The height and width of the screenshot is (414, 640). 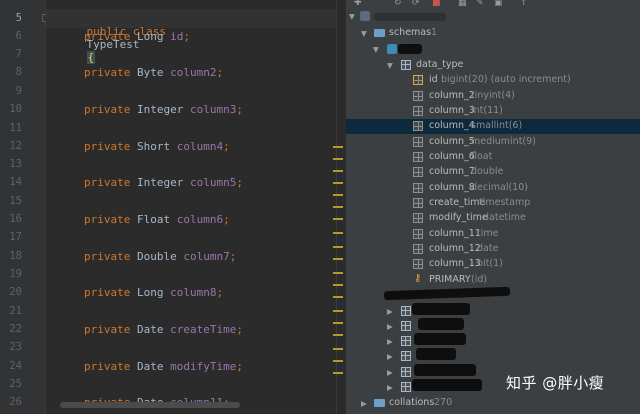 I want to click on field-type: Integer, so click(x=160, y=182).